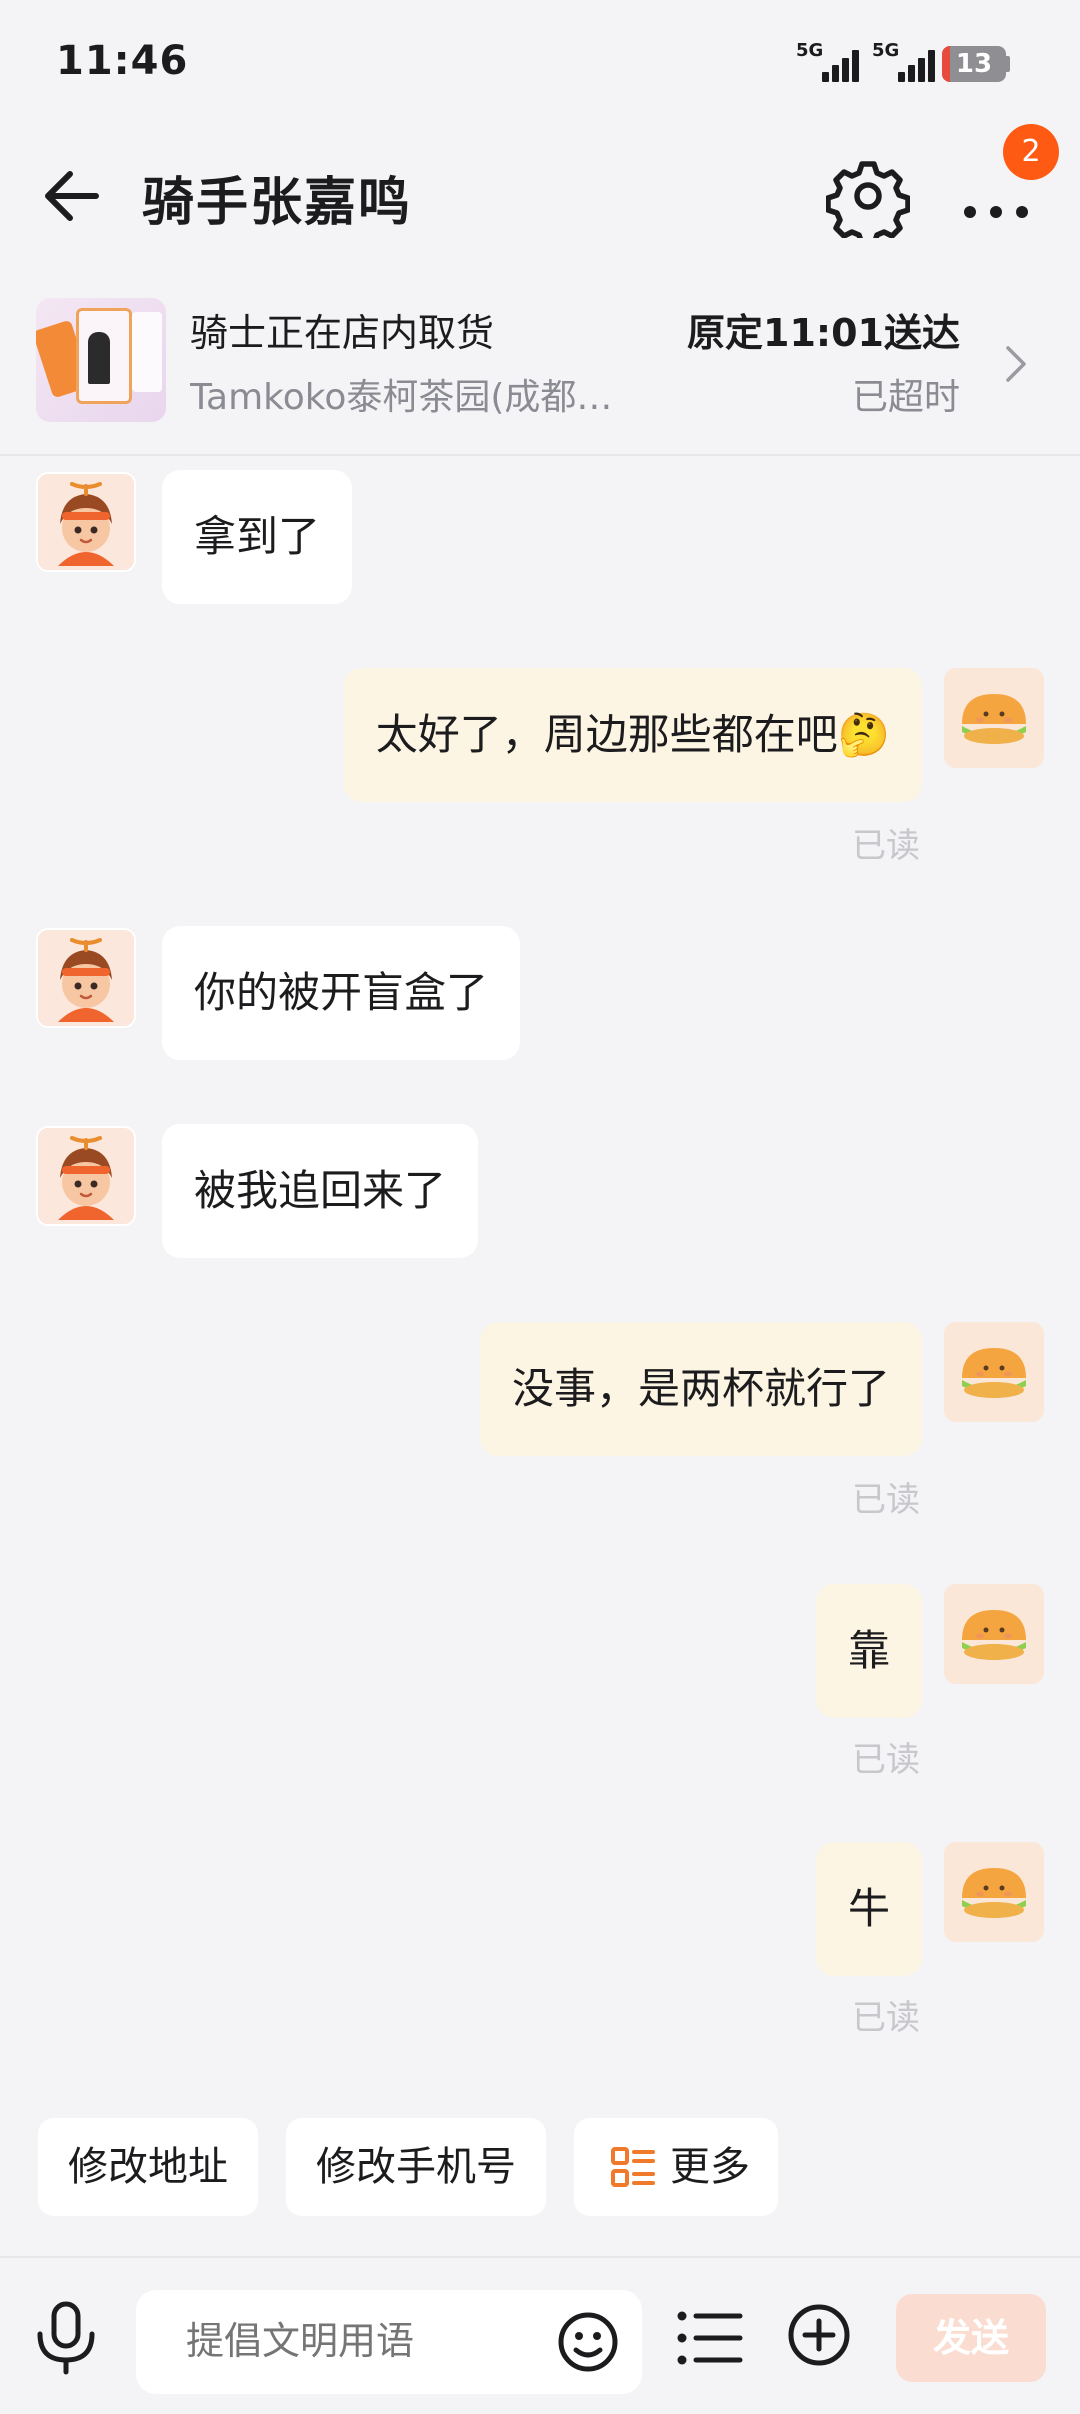 The height and width of the screenshot is (2414, 1080). Describe the element at coordinates (700, 1389) in the screenshot. I see `outgoing-message-bubble: 没事，是两杯就行了` at that location.